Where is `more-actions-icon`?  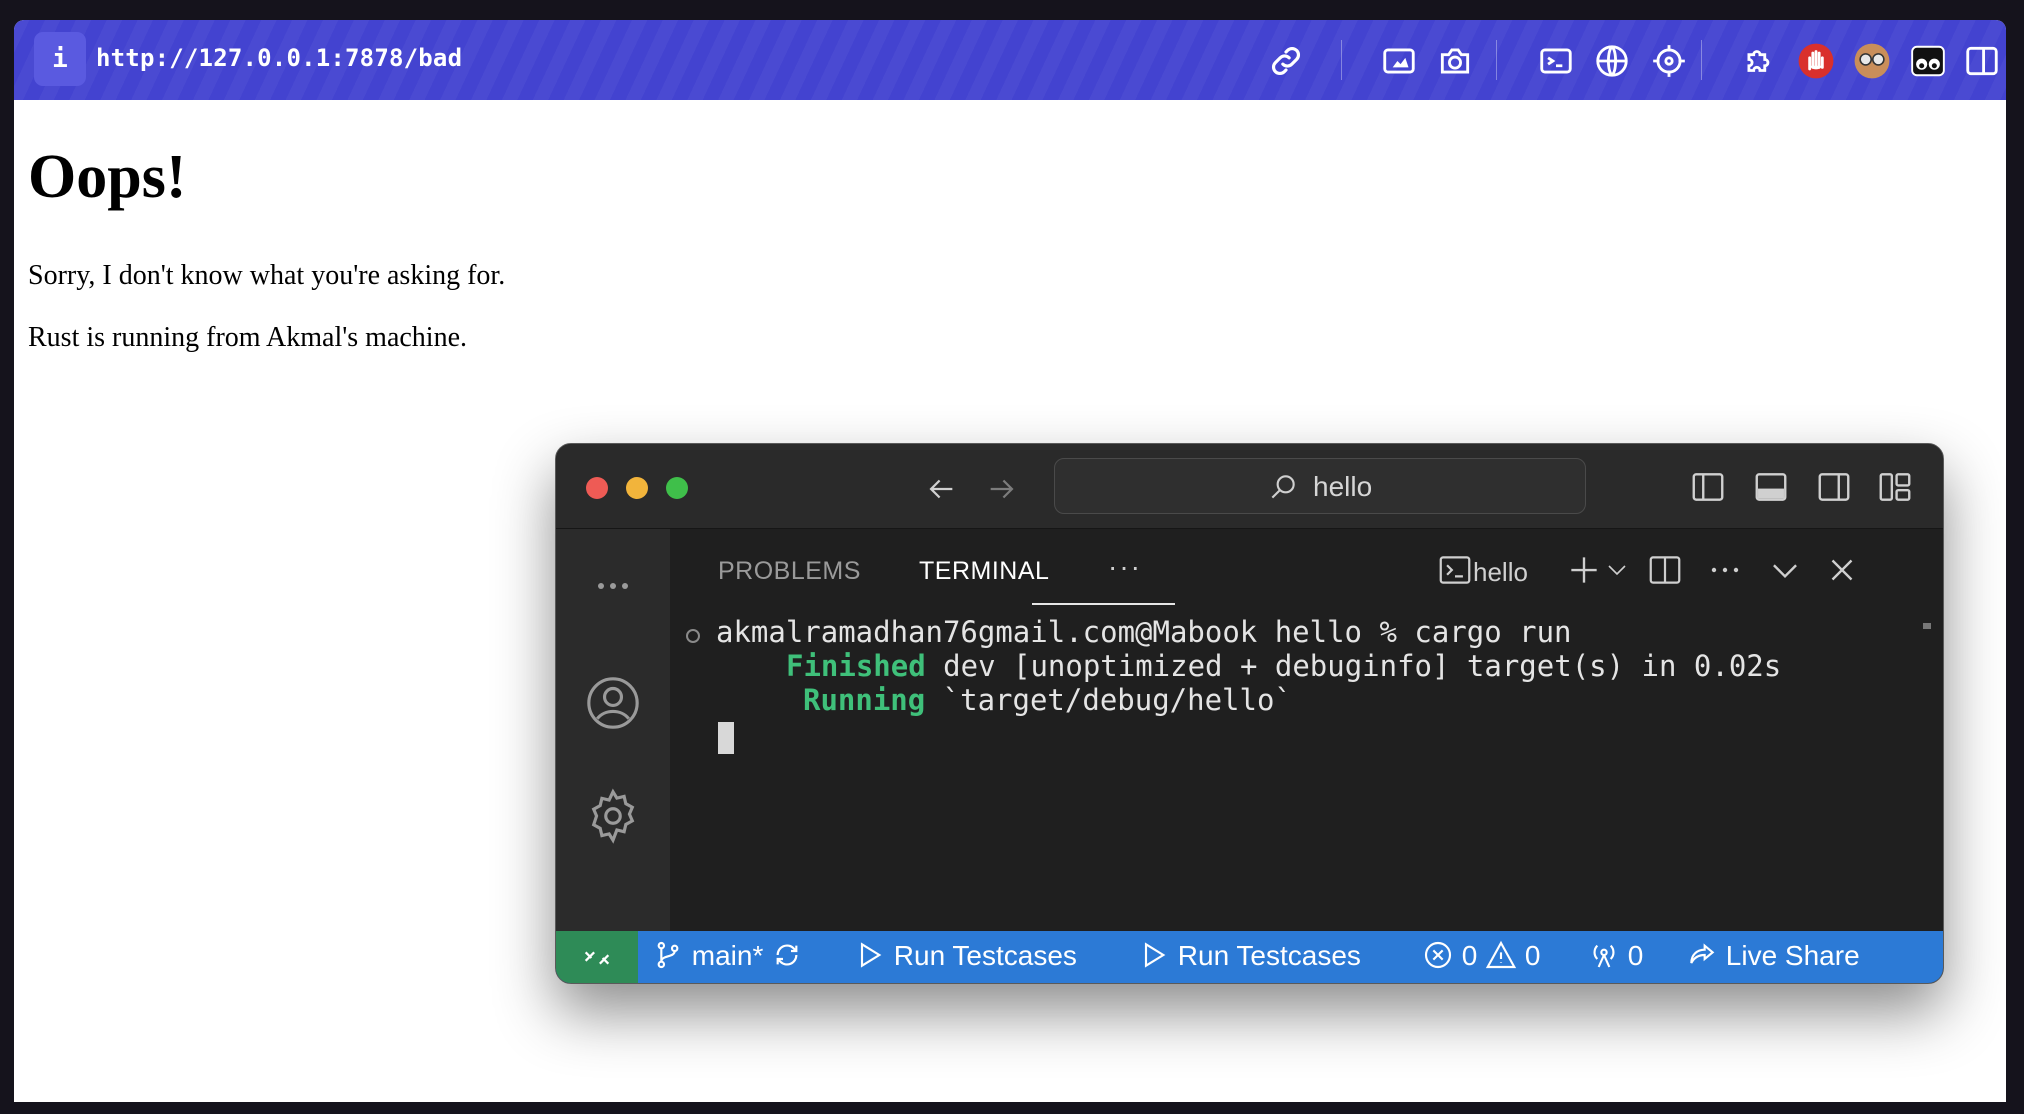
more-actions-icon is located at coordinates (1725, 570).